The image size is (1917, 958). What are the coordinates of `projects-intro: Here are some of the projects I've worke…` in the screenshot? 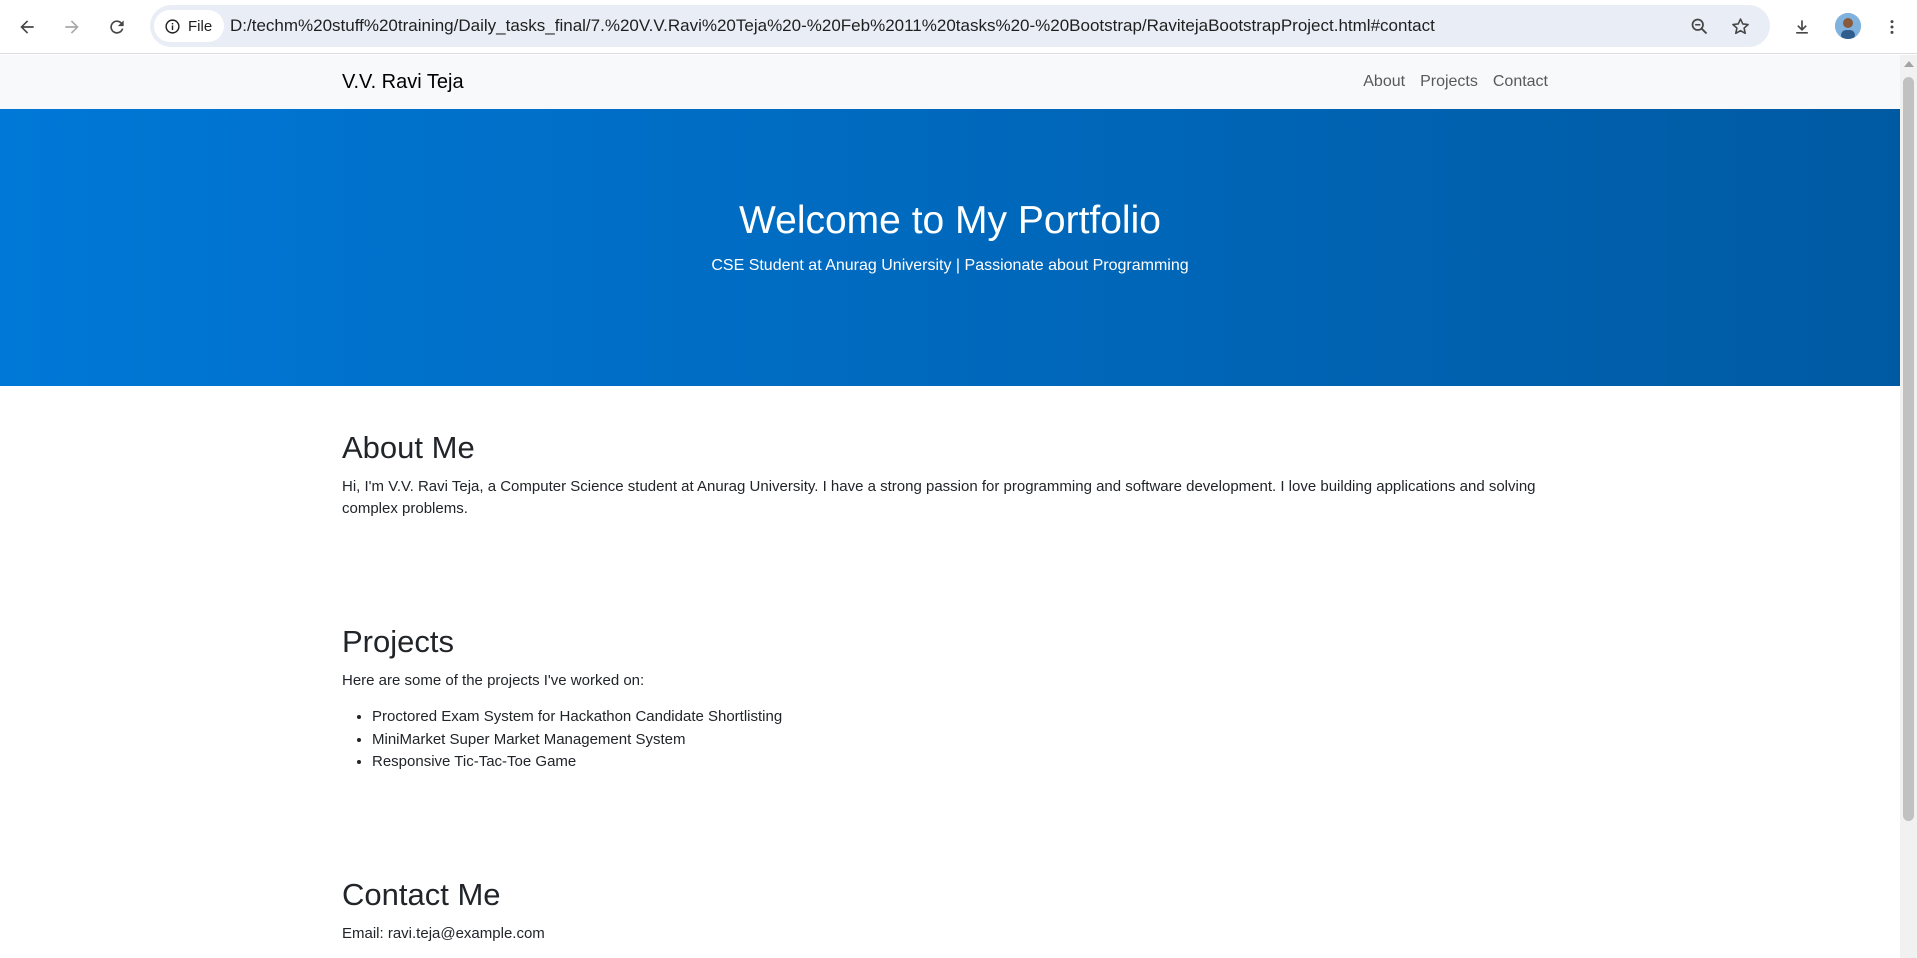 It's located at (493, 680).